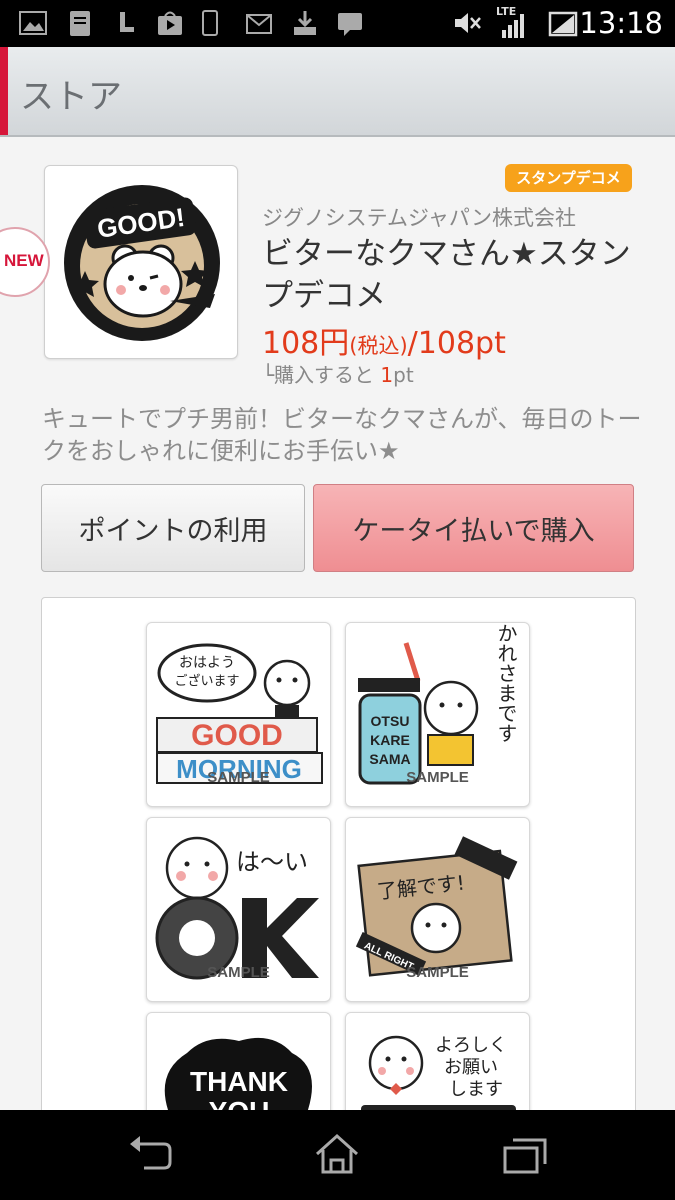 Image resolution: width=675 pixels, height=1200 pixels. I want to click on svg-text: OTSU, so click(390, 721).